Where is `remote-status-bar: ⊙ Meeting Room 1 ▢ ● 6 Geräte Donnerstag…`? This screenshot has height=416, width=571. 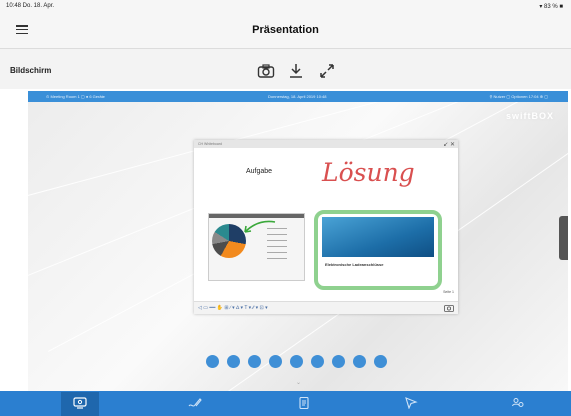
remote-status-bar: ⊙ Meeting Room 1 ▢ ● 6 Geräte Donnerstag… is located at coordinates (298, 96).